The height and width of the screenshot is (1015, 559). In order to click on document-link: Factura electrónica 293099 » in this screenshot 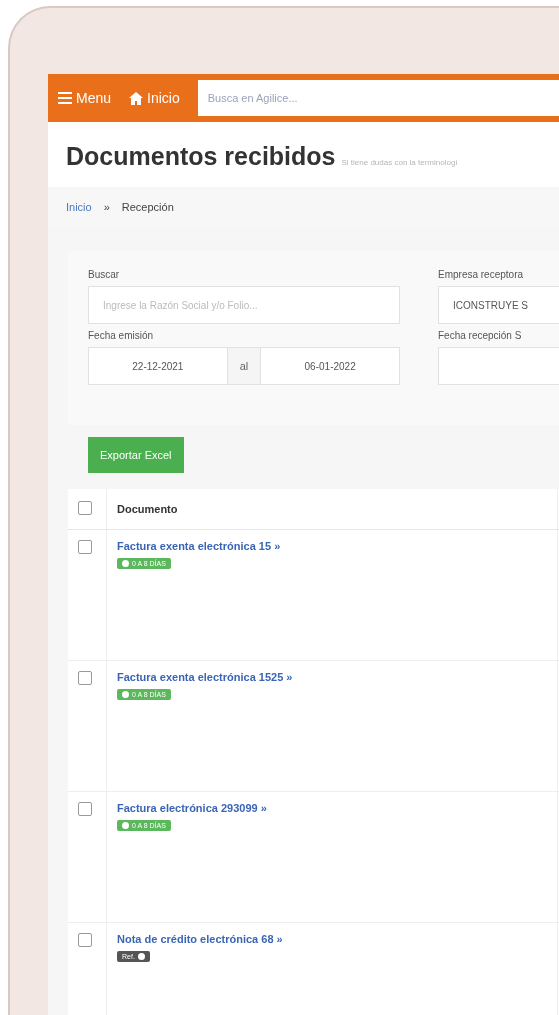, I will do `click(332, 808)`.